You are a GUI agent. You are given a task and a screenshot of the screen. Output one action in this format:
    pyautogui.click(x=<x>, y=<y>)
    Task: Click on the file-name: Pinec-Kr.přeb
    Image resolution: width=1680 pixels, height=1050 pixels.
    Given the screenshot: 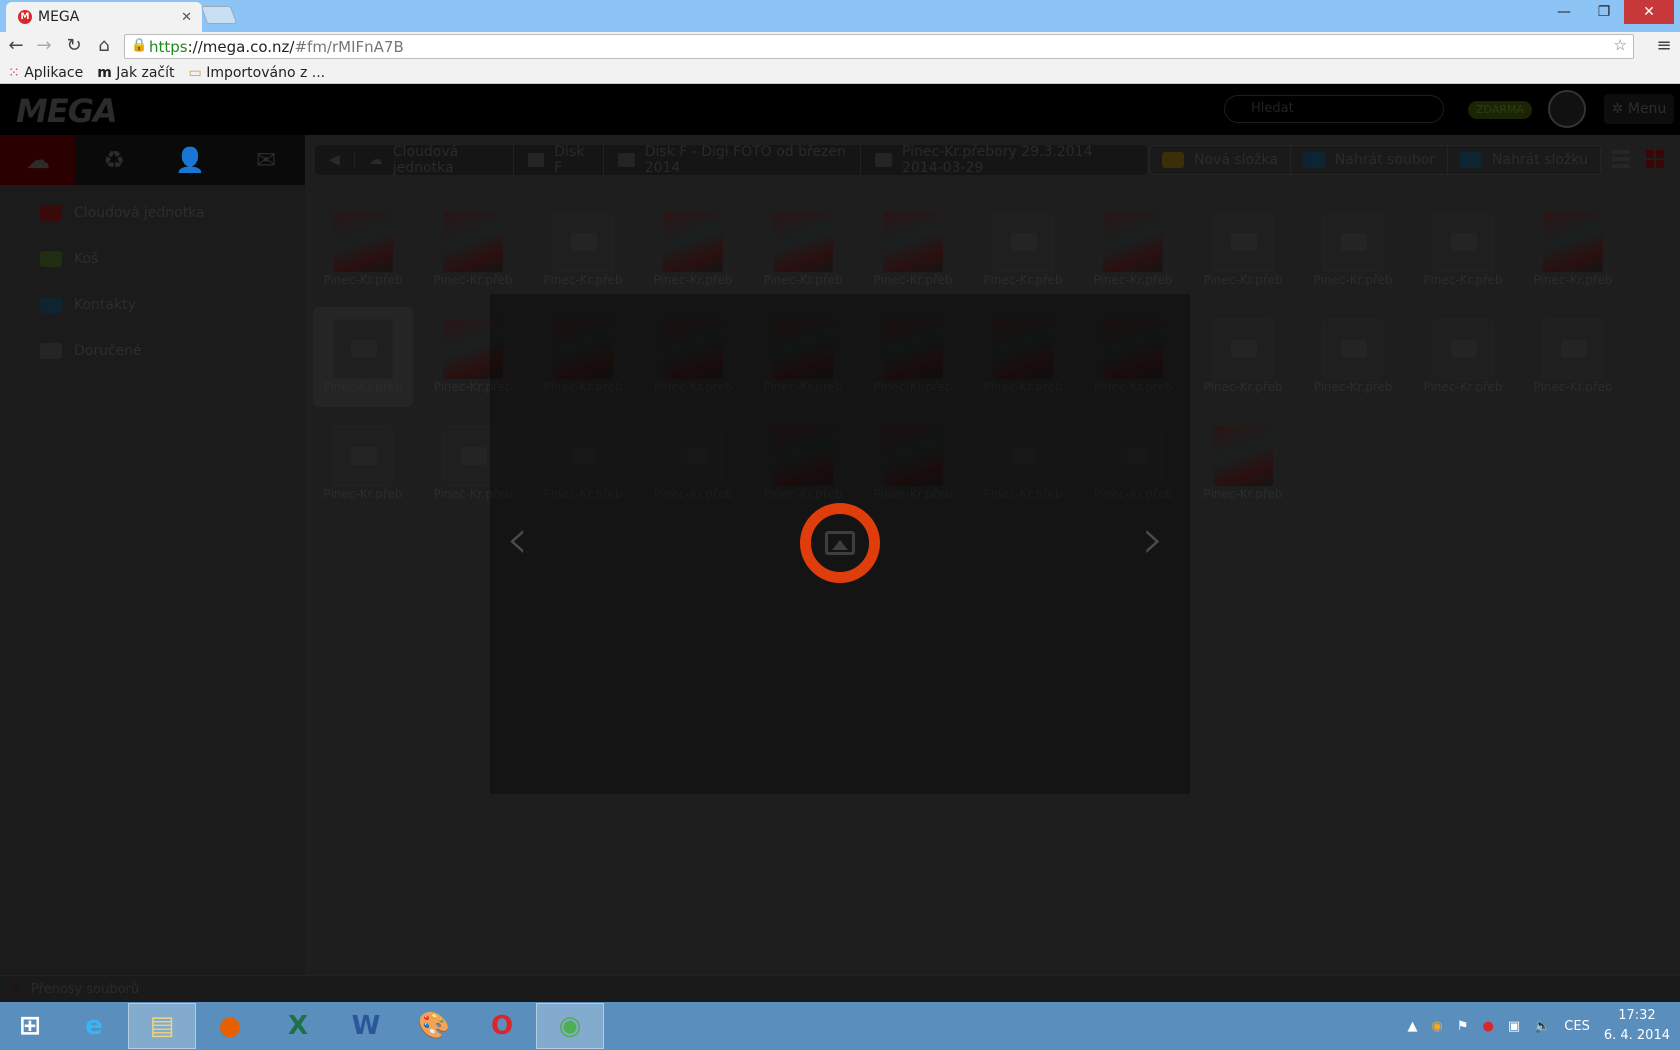 What is the action you would take?
    pyautogui.click(x=583, y=280)
    